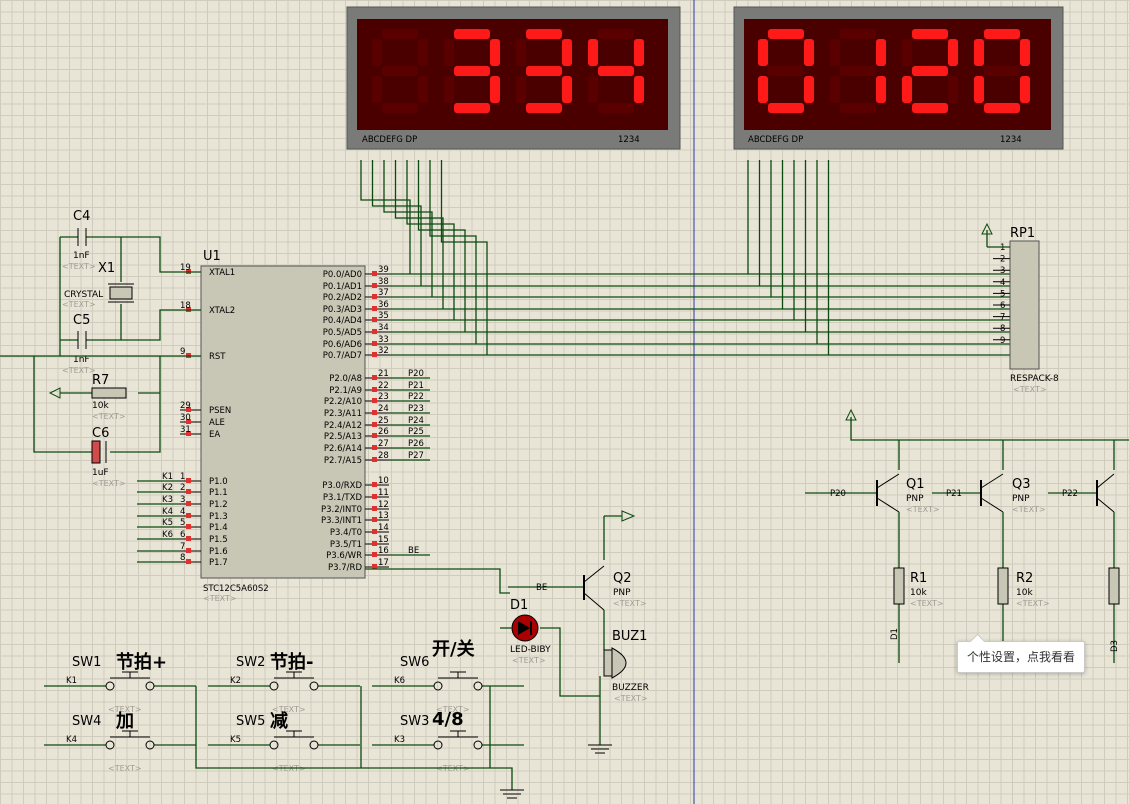 This screenshot has height=804, width=1129. What do you see at coordinates (383, 340) in the screenshot?
I see `u1-pin-number: 33` at bounding box center [383, 340].